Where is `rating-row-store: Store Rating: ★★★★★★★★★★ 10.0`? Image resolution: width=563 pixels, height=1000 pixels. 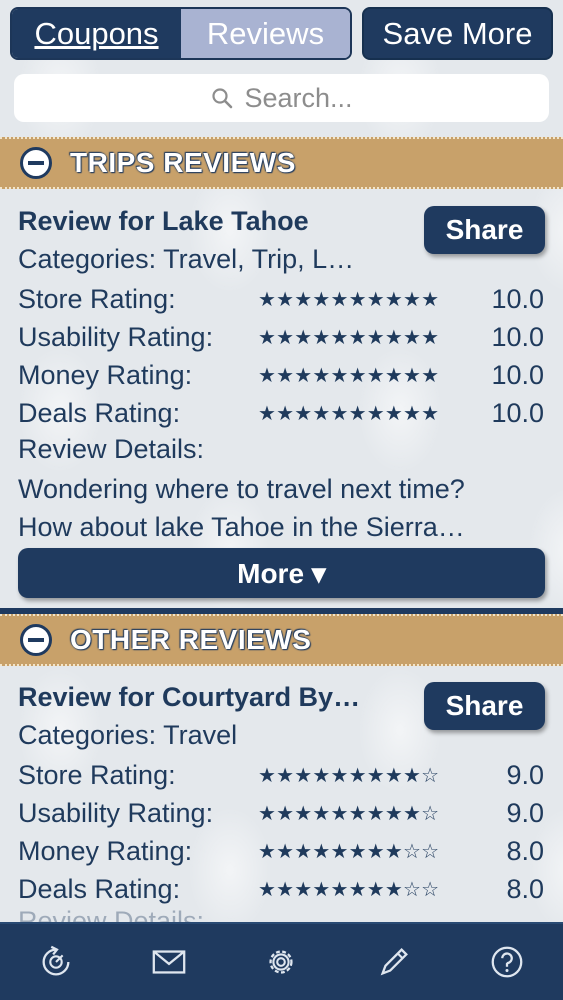 rating-row-store: Store Rating: ★★★★★★★★★★ 10.0 is located at coordinates (283, 299).